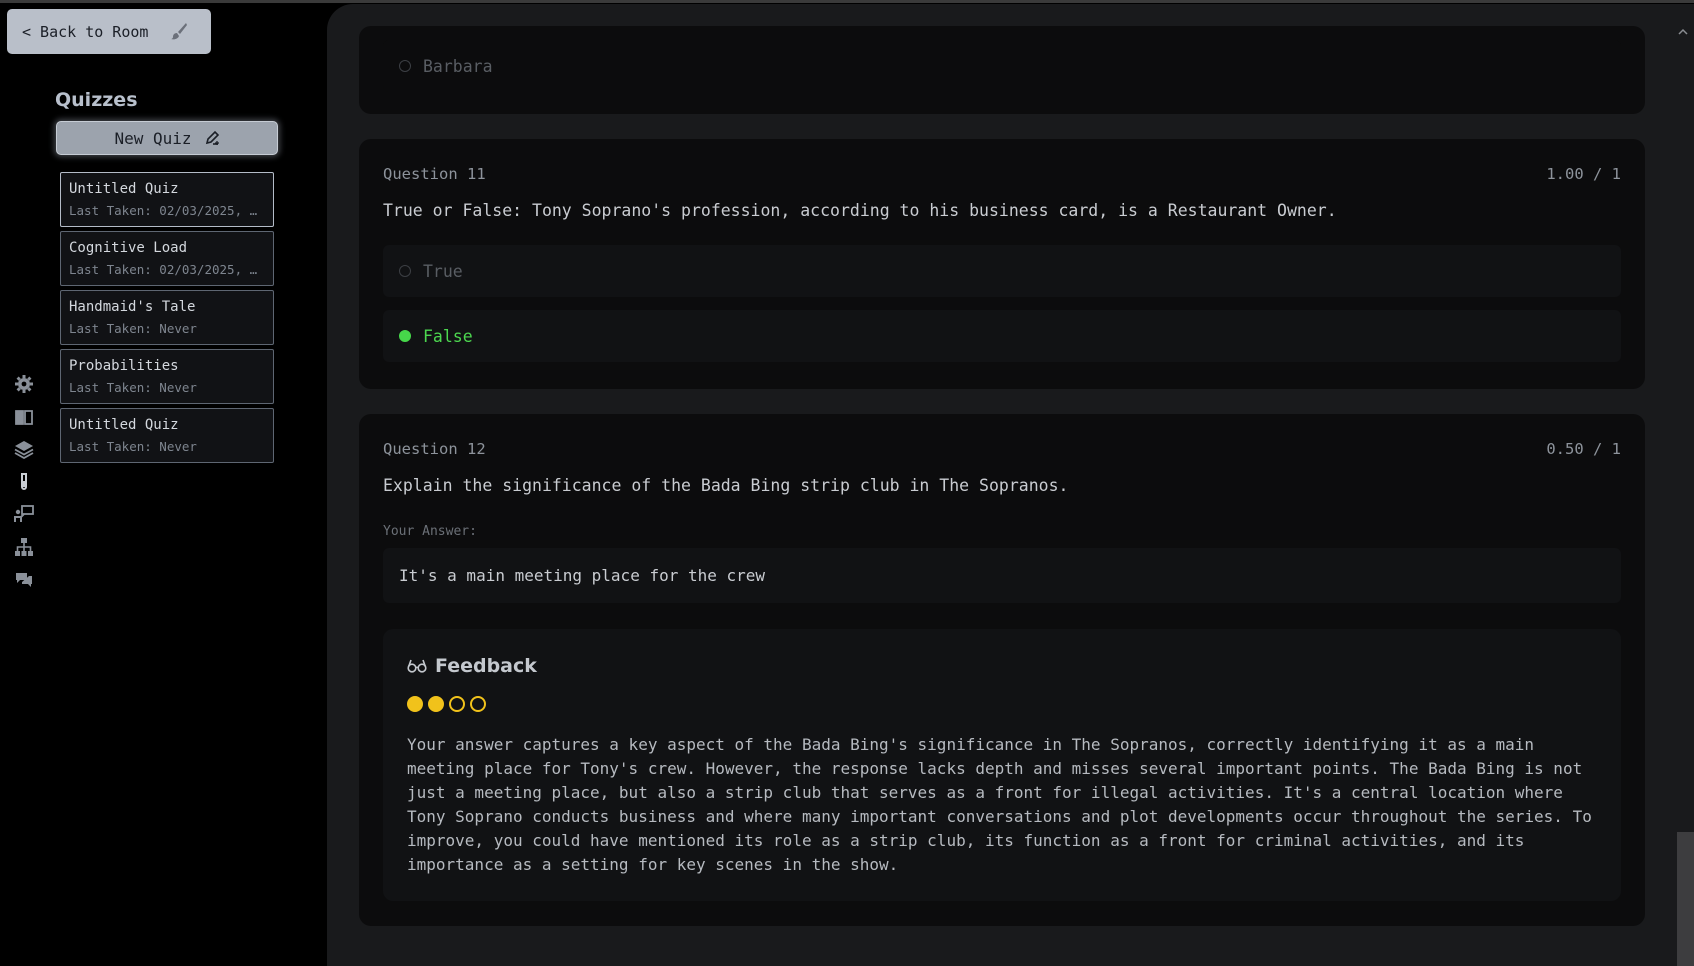 This screenshot has height=966, width=1694. I want to click on gear-icon, so click(24, 384).